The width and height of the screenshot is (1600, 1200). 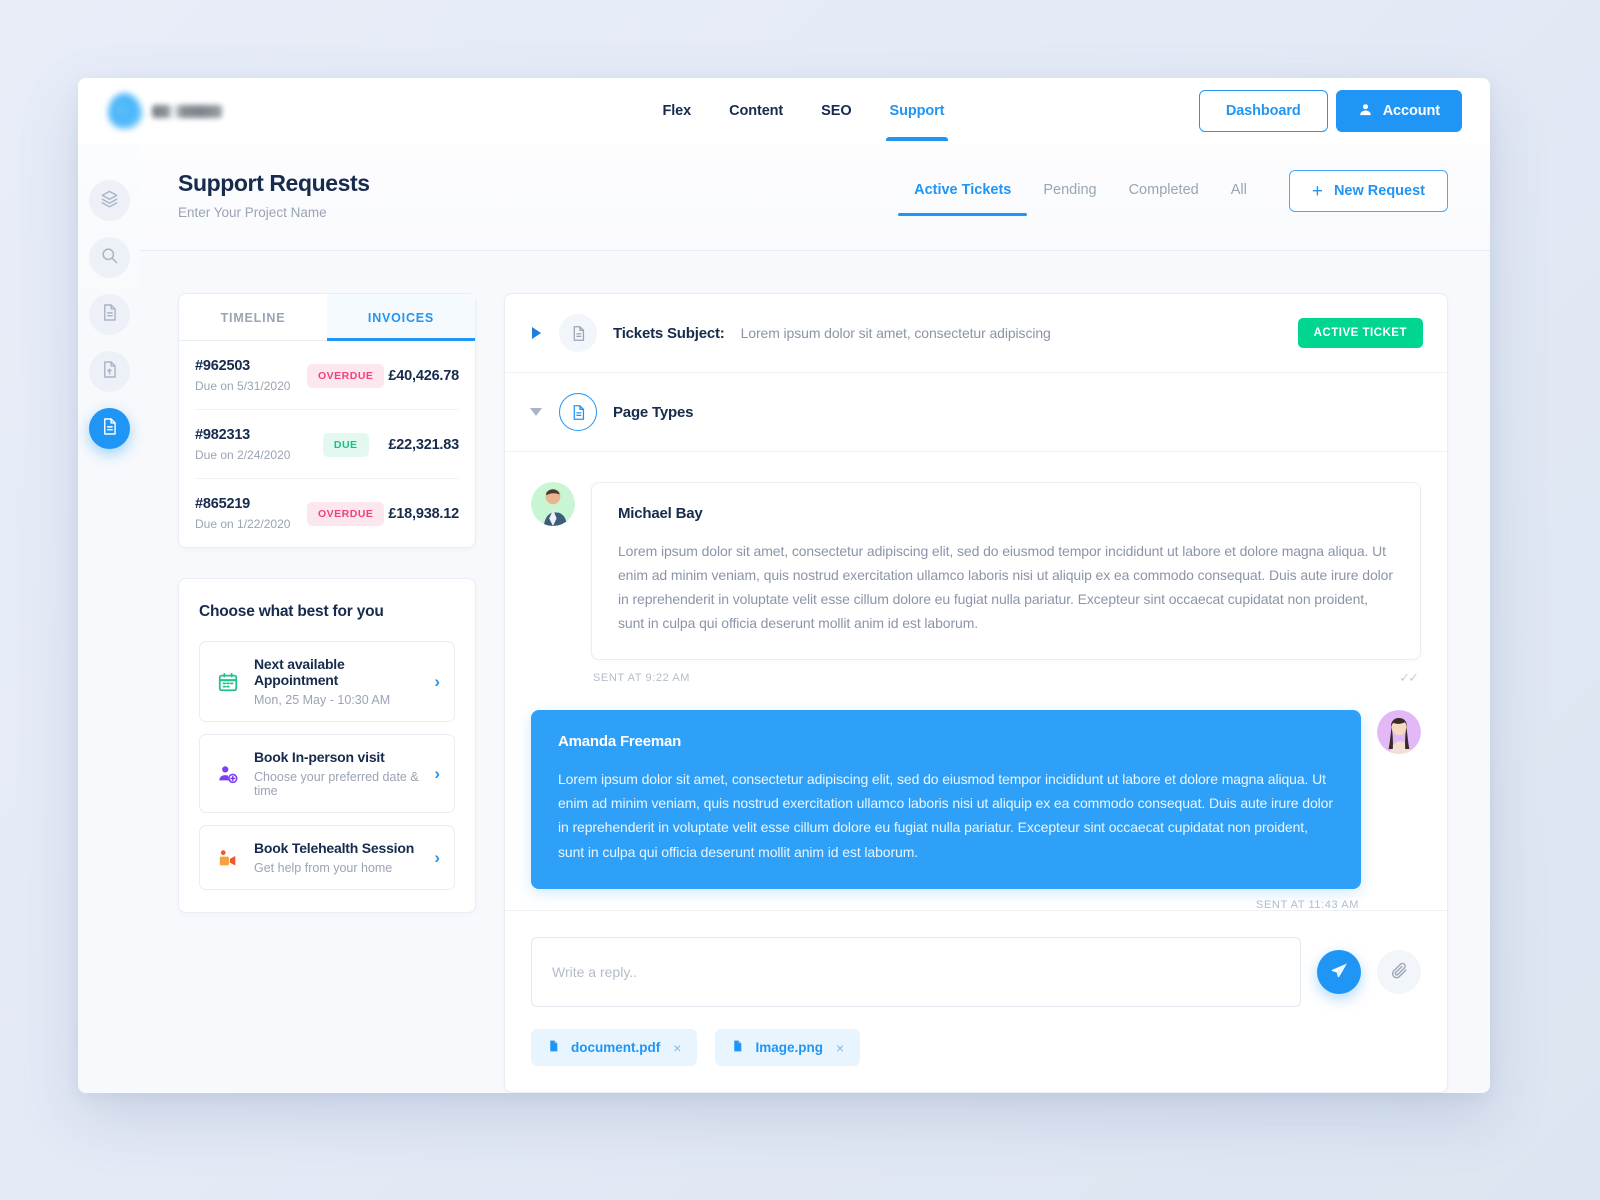 What do you see at coordinates (336, 784) in the screenshot?
I see `option-subtitle: Choose your preferred date & time` at bounding box center [336, 784].